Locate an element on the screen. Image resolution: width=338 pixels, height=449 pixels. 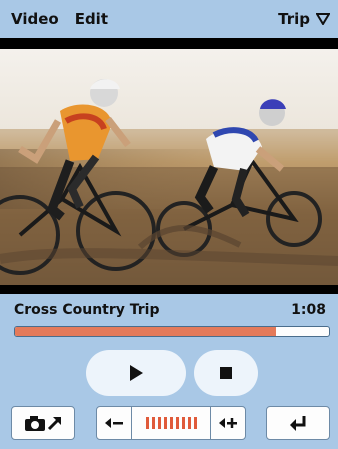
camera-export-button is located at coordinates (43, 423).